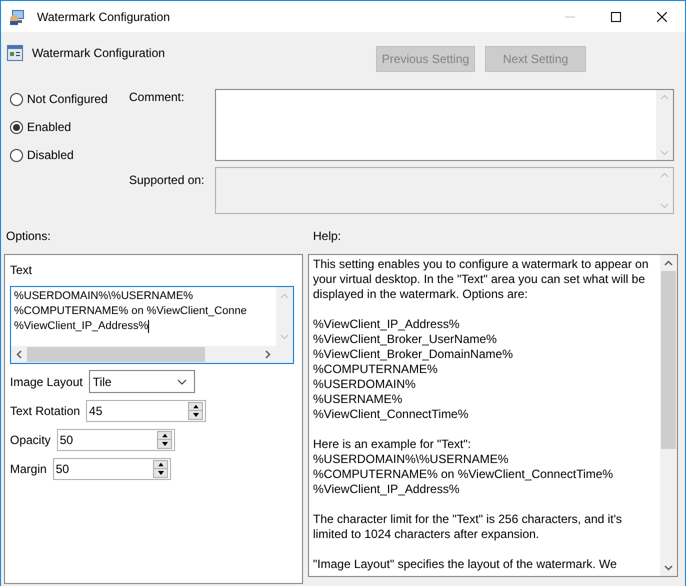 This screenshot has width=686, height=586. Describe the element at coordinates (413, 354) in the screenshot. I see `help-text: %ViewClient_Broker_DomainName%` at that location.